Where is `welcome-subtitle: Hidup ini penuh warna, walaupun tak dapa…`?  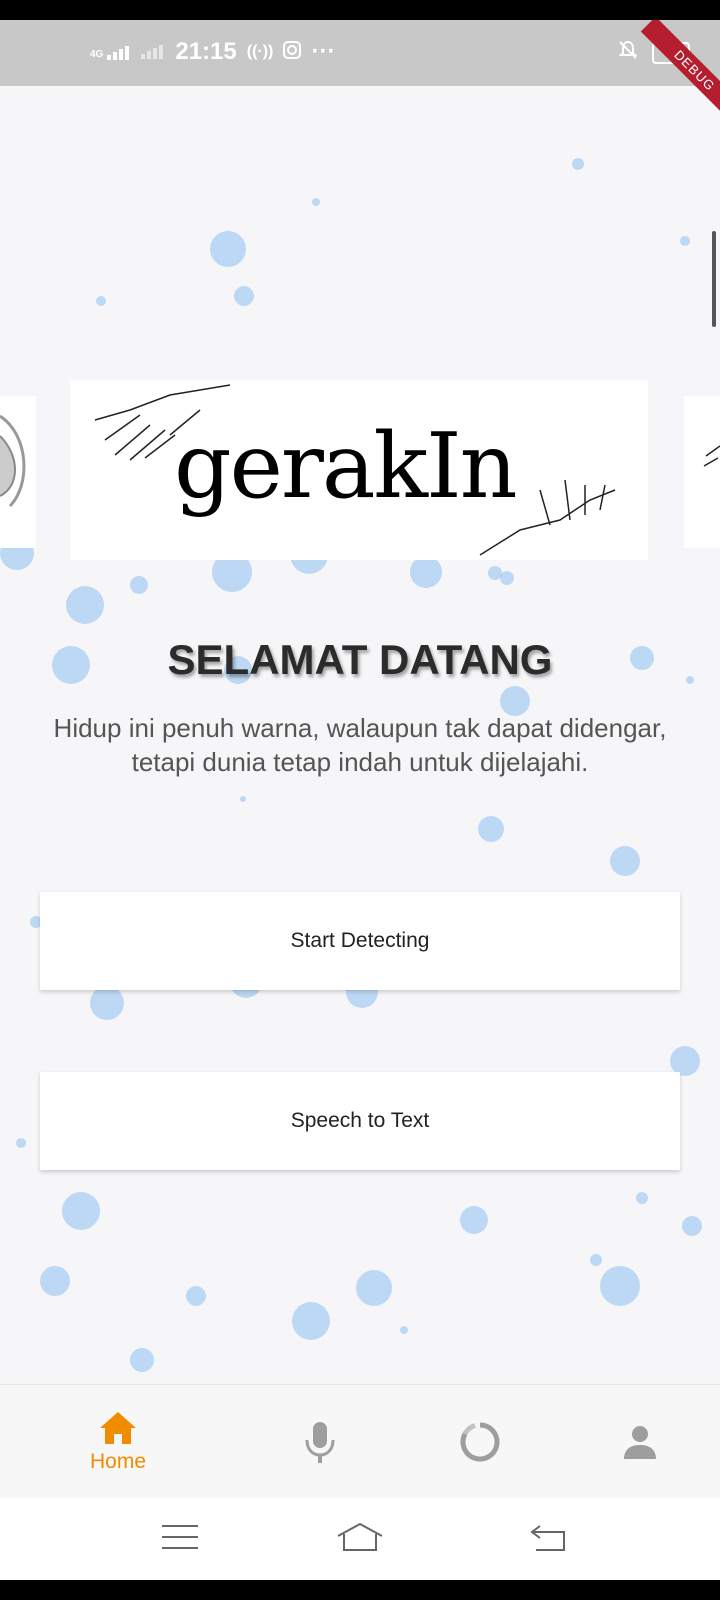
welcome-subtitle: Hidup ini penuh warna, walaupun tak dapa… is located at coordinates (360, 745).